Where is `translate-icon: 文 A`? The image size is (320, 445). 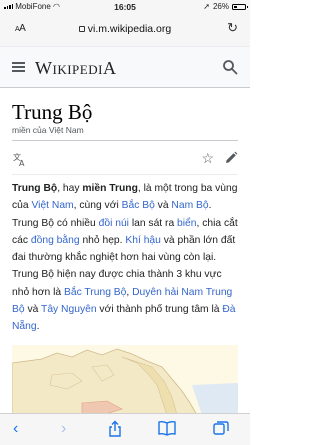 translate-icon: 文 A is located at coordinates (20, 159).